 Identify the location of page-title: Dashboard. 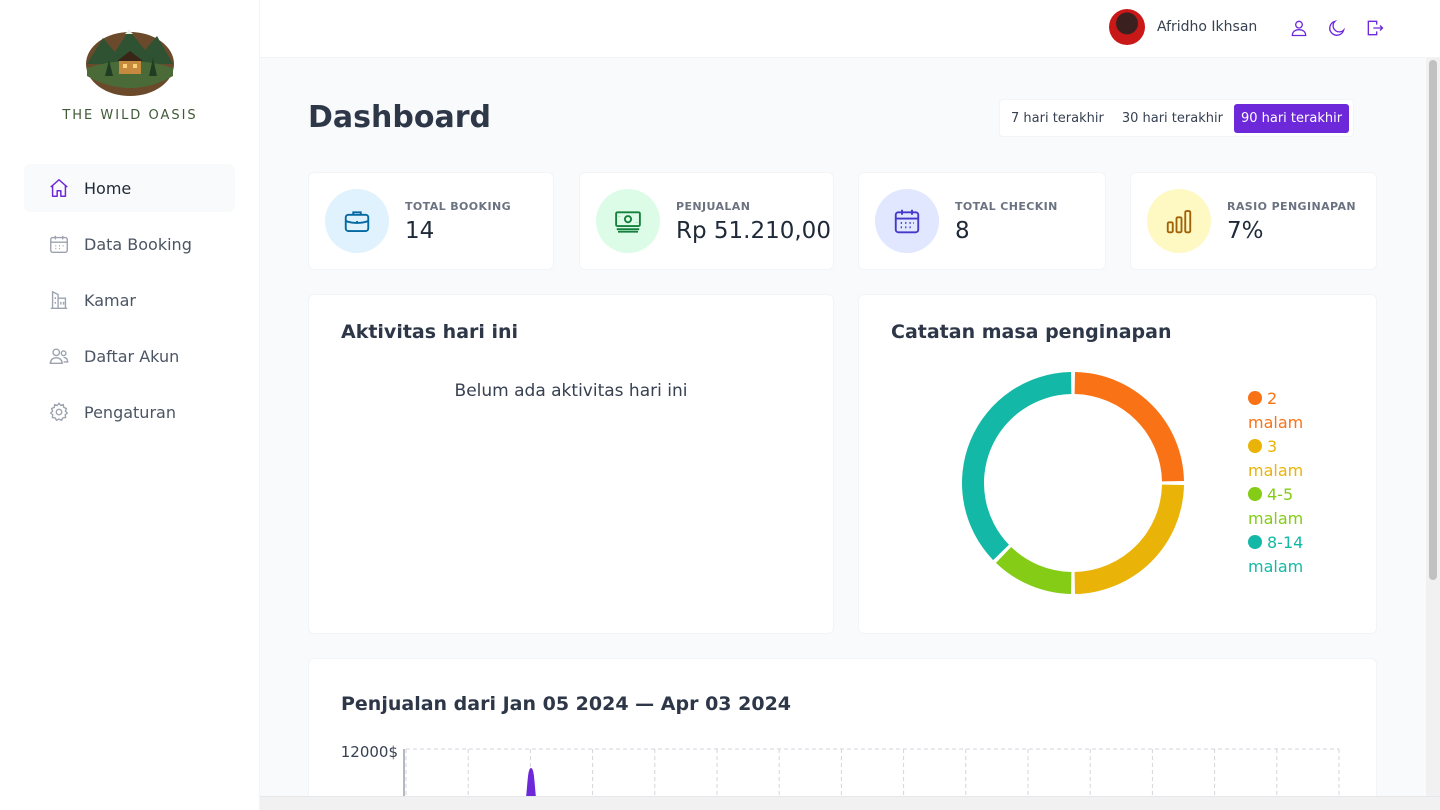
(399, 117).